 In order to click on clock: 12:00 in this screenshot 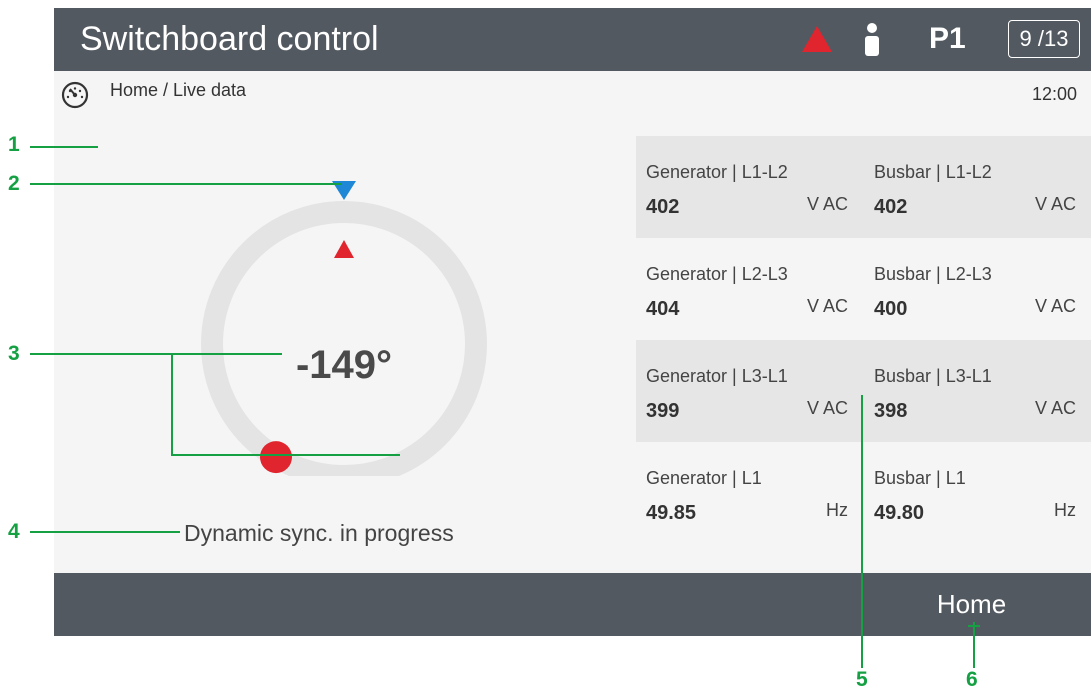, I will do `click(1054, 94)`.